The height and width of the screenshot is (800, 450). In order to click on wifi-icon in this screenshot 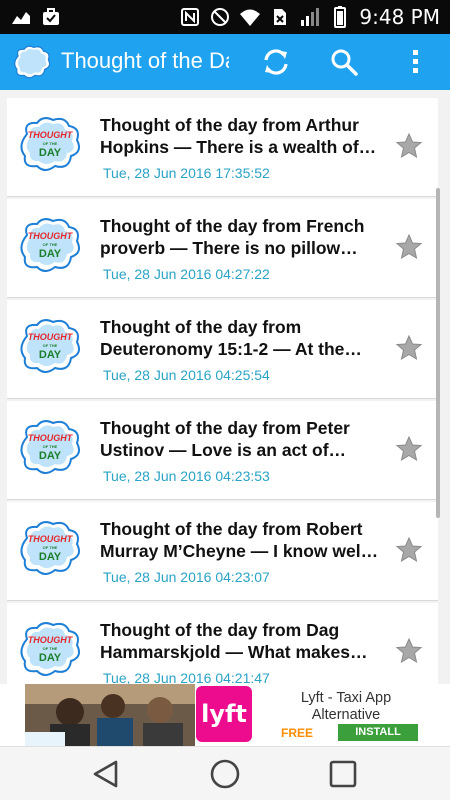, I will do `click(250, 17)`.